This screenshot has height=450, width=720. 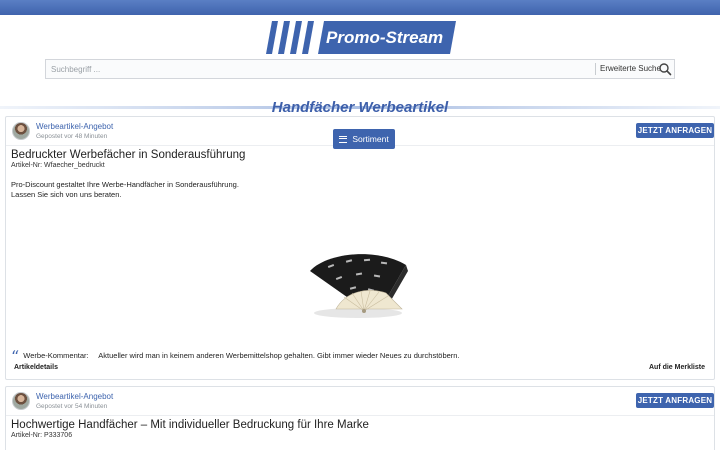 I want to click on post-timestamp: Gepostet vor 48 Minuten, so click(x=72, y=136).